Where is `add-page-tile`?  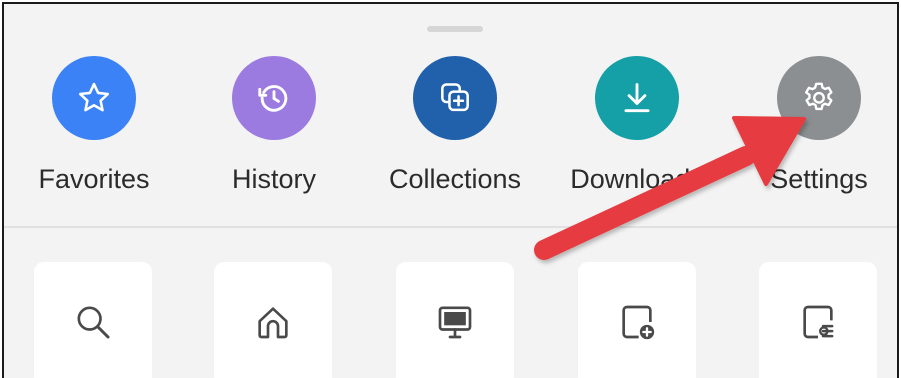 add-page-tile is located at coordinates (637, 320).